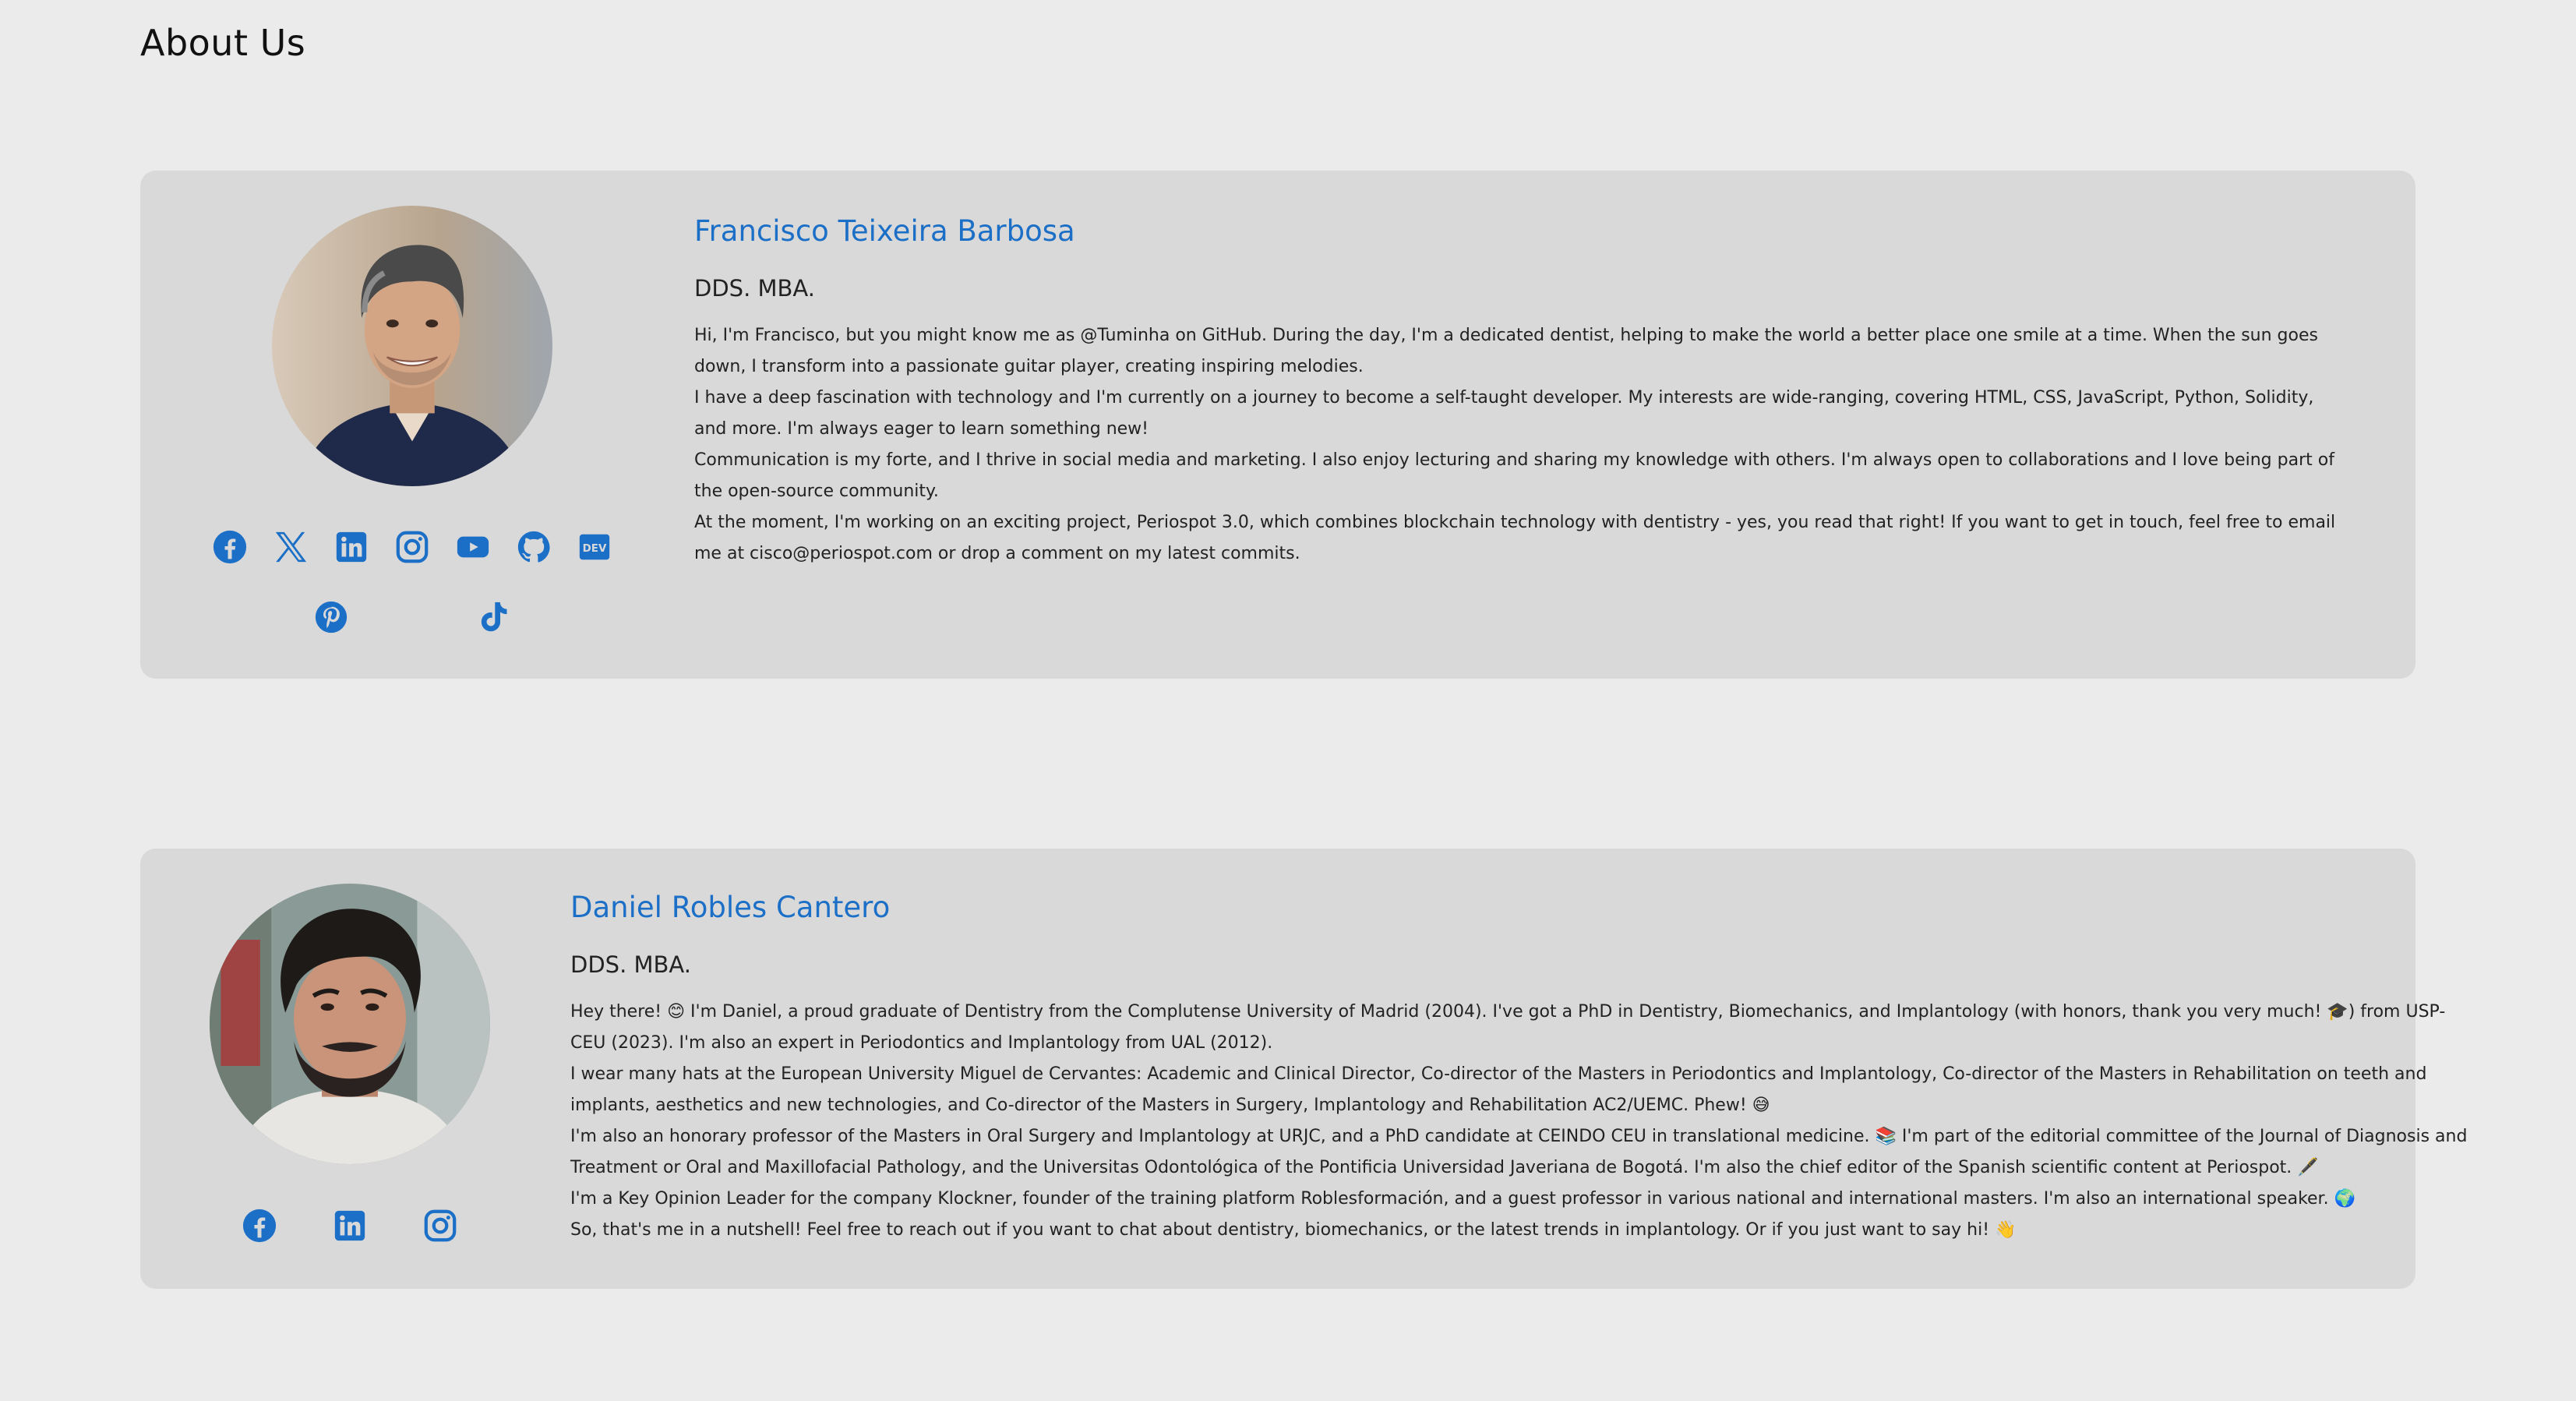  I want to click on page-title: About Us, so click(223, 43).